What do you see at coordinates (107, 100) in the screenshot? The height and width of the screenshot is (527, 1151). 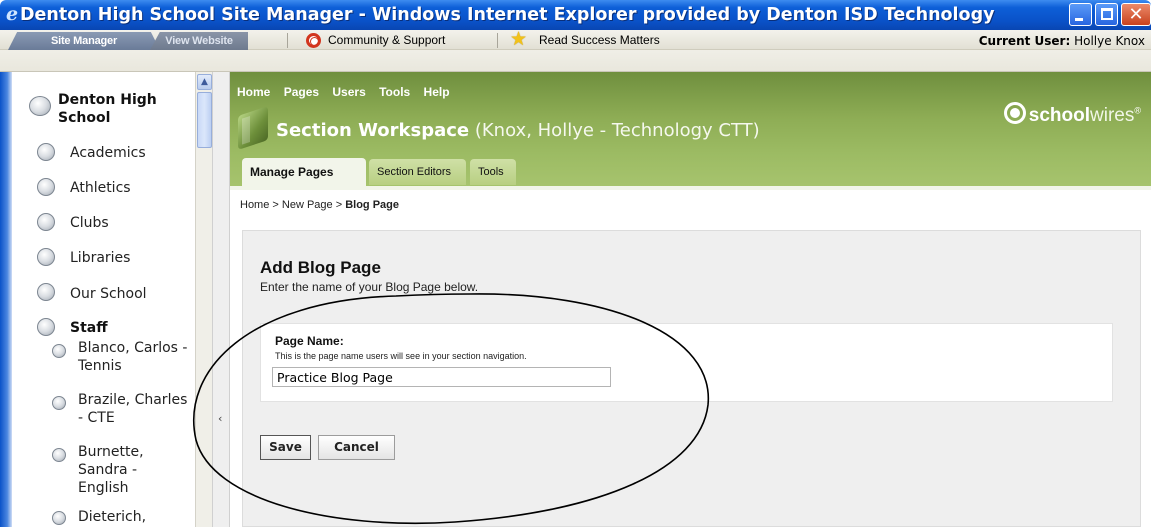 I see `school-name-line1: Denton High` at bounding box center [107, 100].